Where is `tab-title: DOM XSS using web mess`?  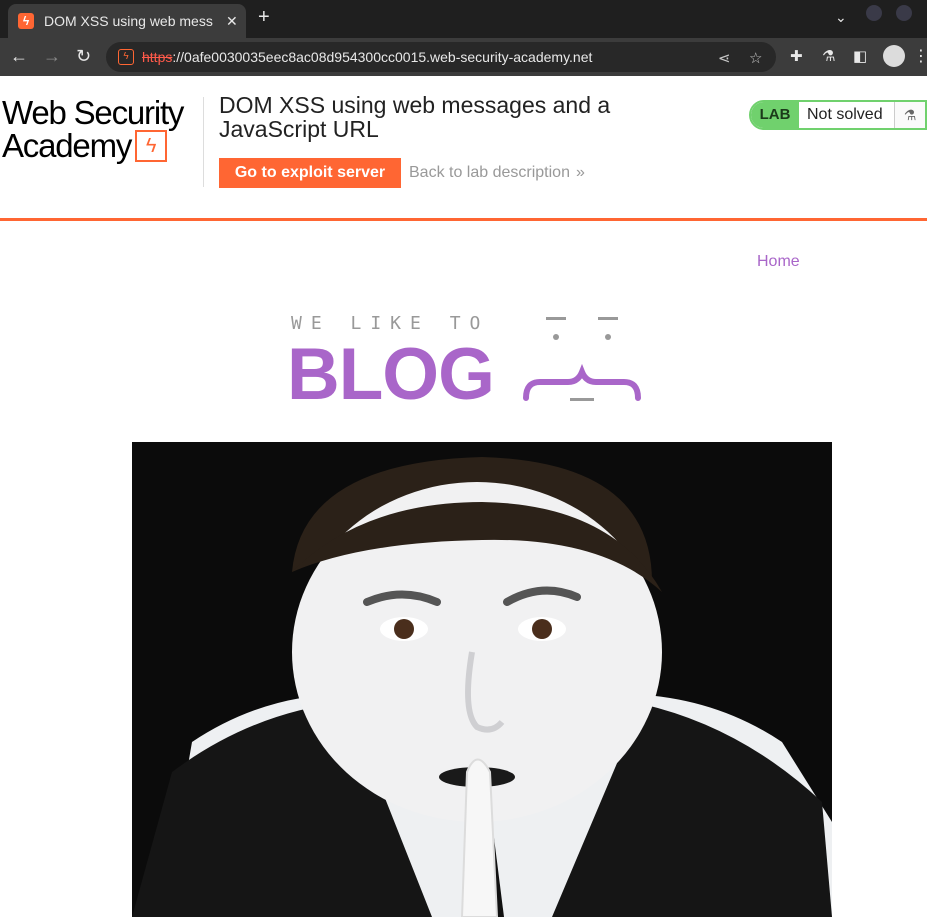
tab-title: DOM XSS using web mess is located at coordinates (128, 21).